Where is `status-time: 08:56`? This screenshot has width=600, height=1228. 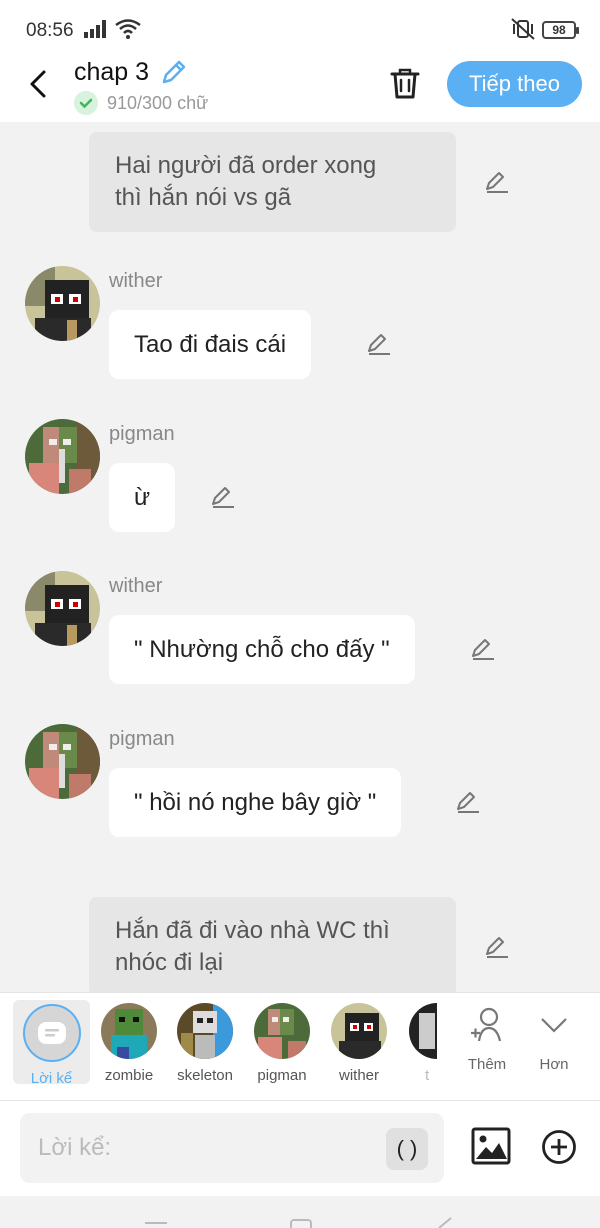 status-time: 08:56 is located at coordinates (50, 30).